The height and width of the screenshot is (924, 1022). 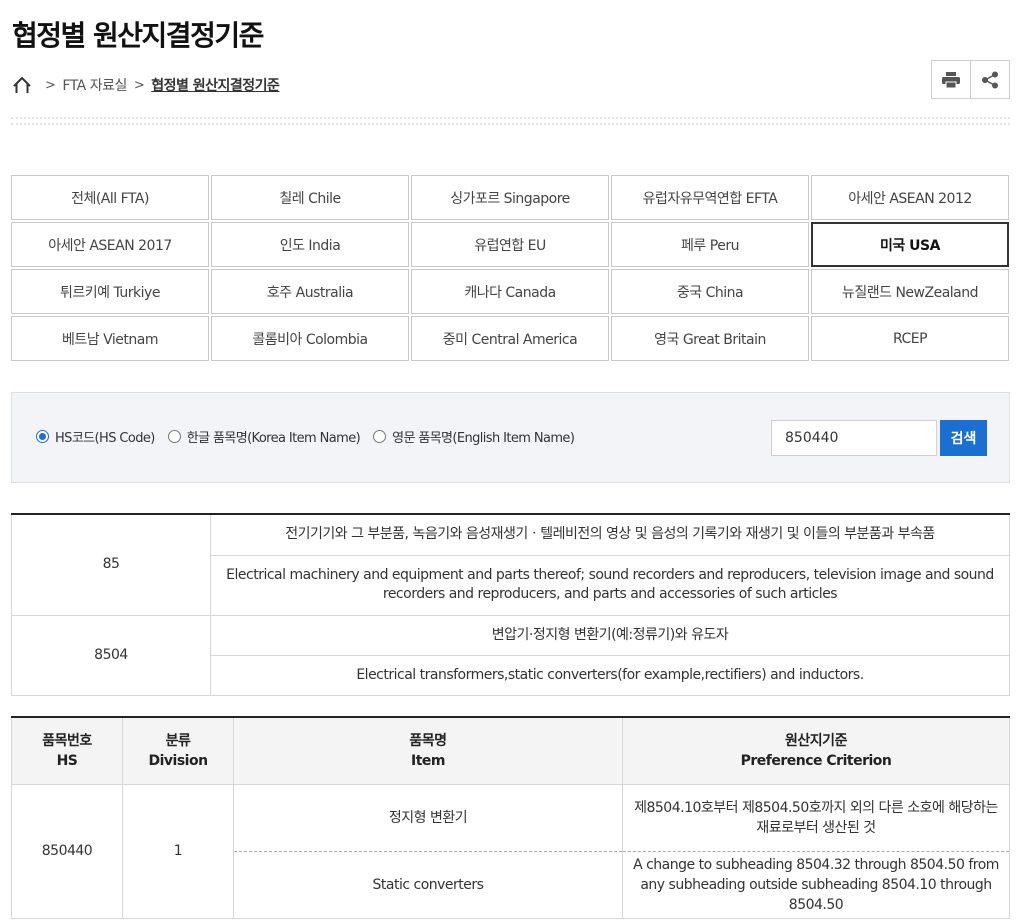 What do you see at coordinates (910, 291) in the screenshot?
I see `fta-tab: 뉴질랜드 NewZealand` at bounding box center [910, 291].